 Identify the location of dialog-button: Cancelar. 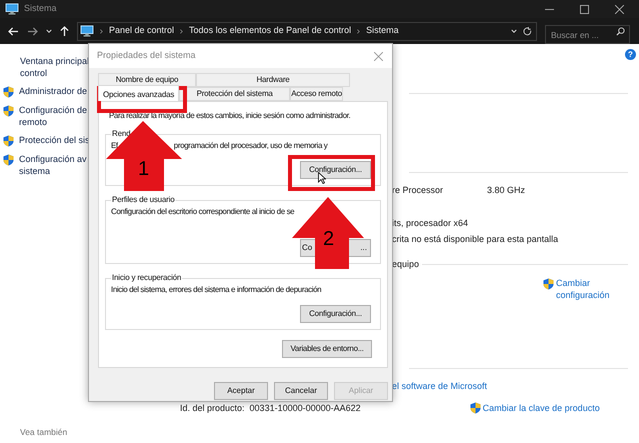
(301, 391).